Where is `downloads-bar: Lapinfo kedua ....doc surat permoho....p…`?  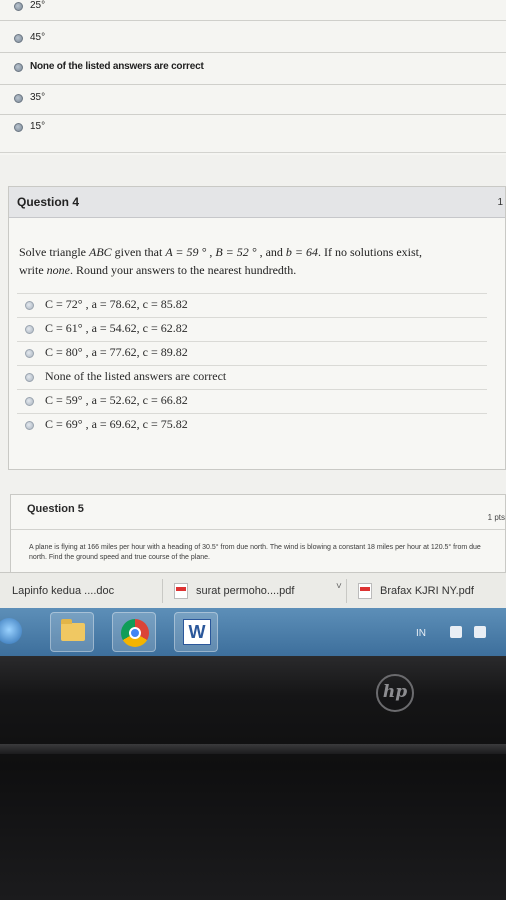 downloads-bar: Lapinfo kedua ....doc surat permoho....p… is located at coordinates (253, 590).